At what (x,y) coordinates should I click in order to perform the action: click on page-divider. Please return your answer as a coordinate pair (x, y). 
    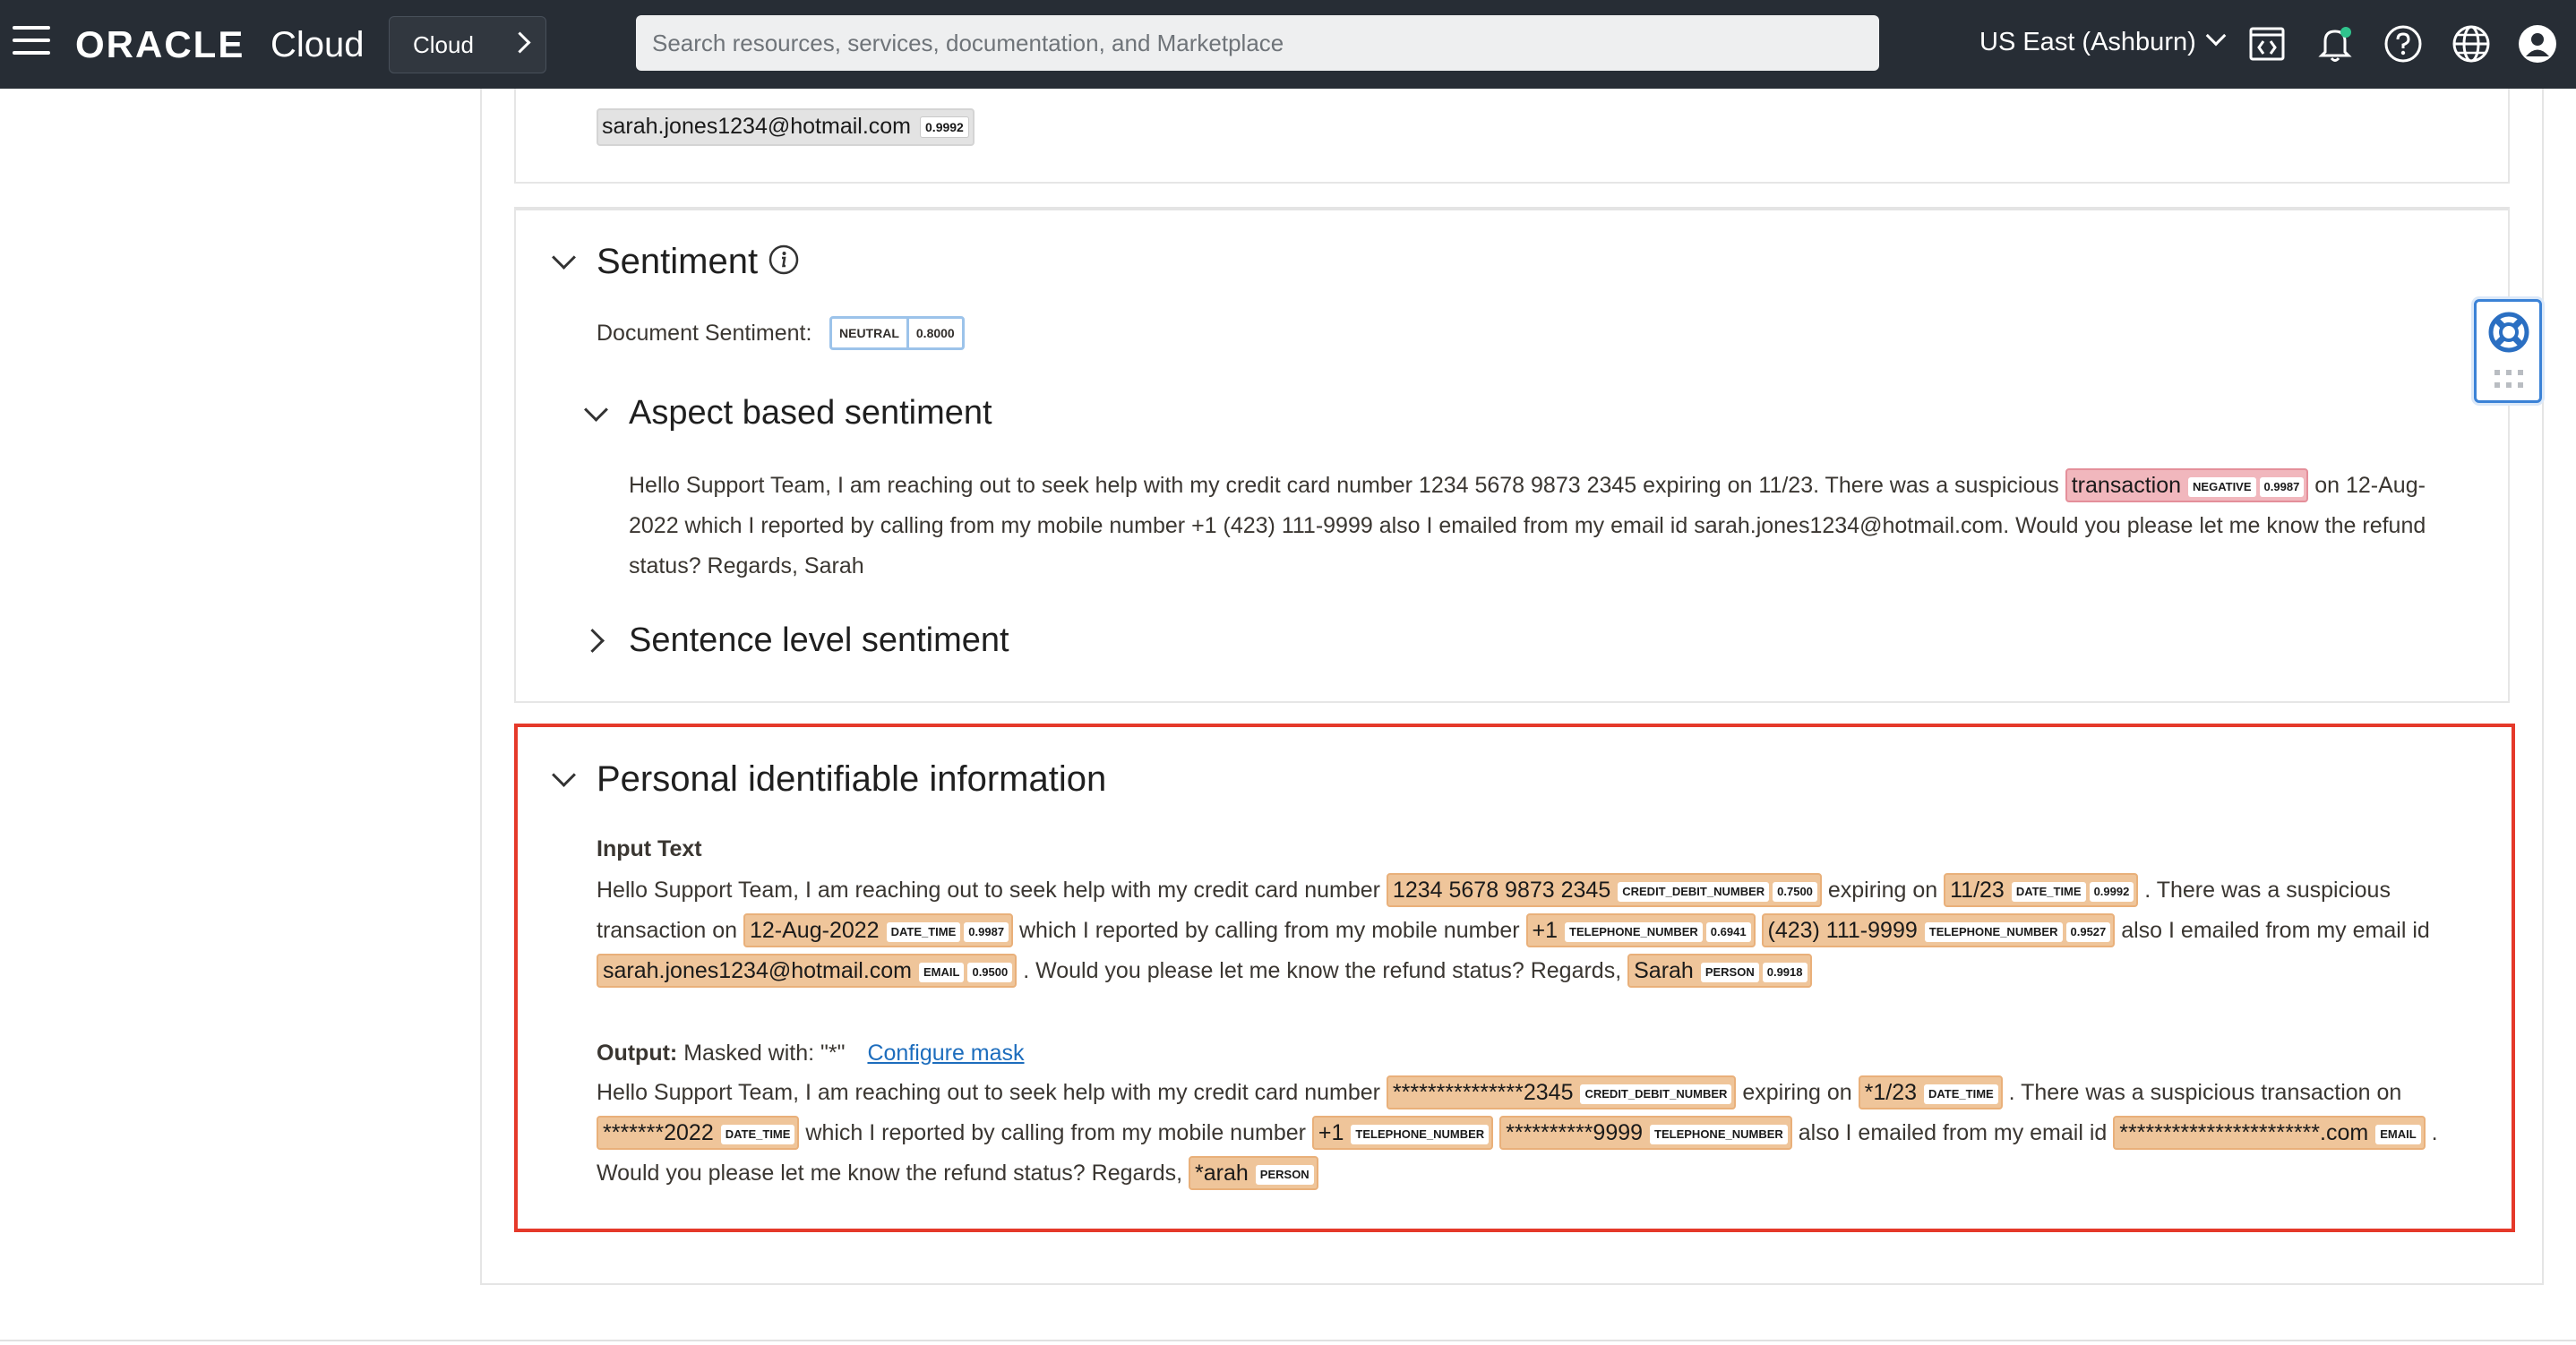
    Looking at the image, I should click on (1288, 1341).